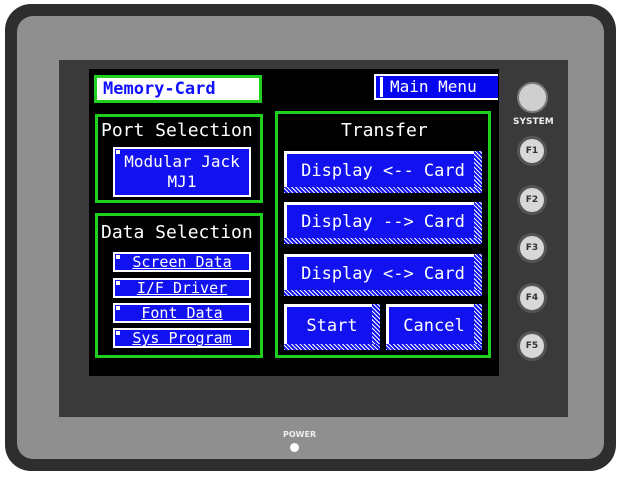 The height and width of the screenshot is (478, 621). What do you see at coordinates (178, 89) in the screenshot?
I see `page-title: Memory-Card` at bounding box center [178, 89].